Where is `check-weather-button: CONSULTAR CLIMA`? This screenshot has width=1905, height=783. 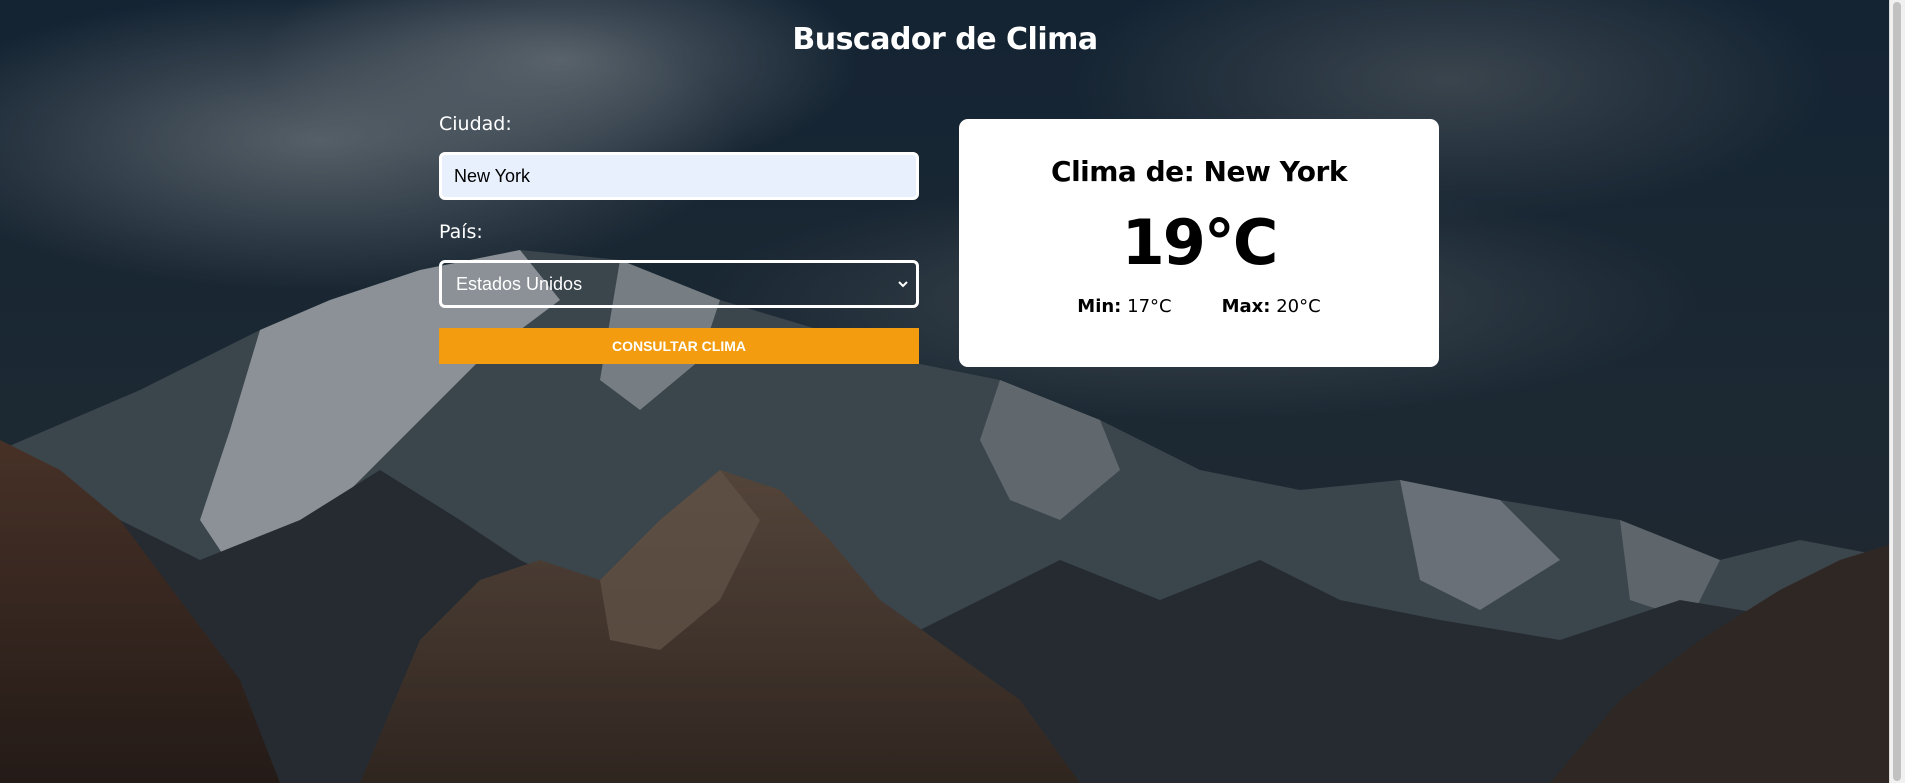
check-weather-button: CONSULTAR CLIMA is located at coordinates (679, 346).